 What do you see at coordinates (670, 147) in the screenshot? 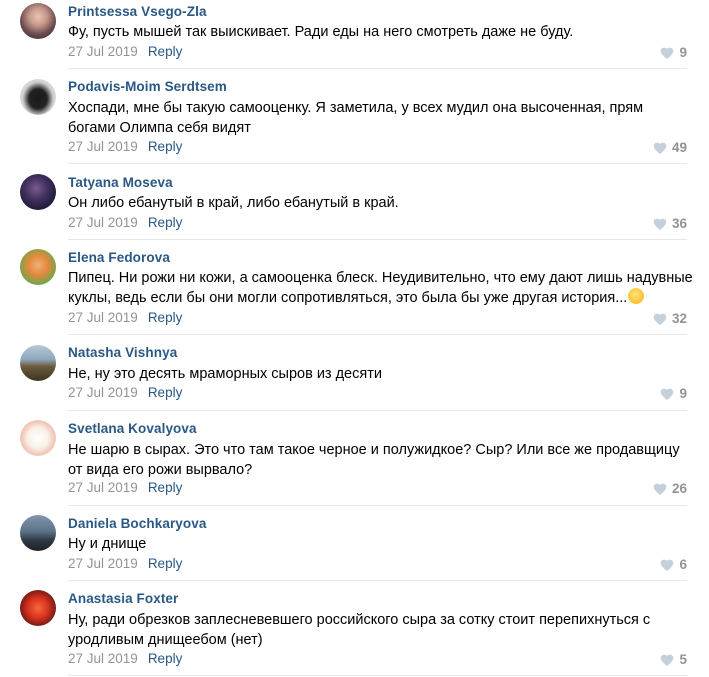
I see `like-button: 49` at bounding box center [670, 147].